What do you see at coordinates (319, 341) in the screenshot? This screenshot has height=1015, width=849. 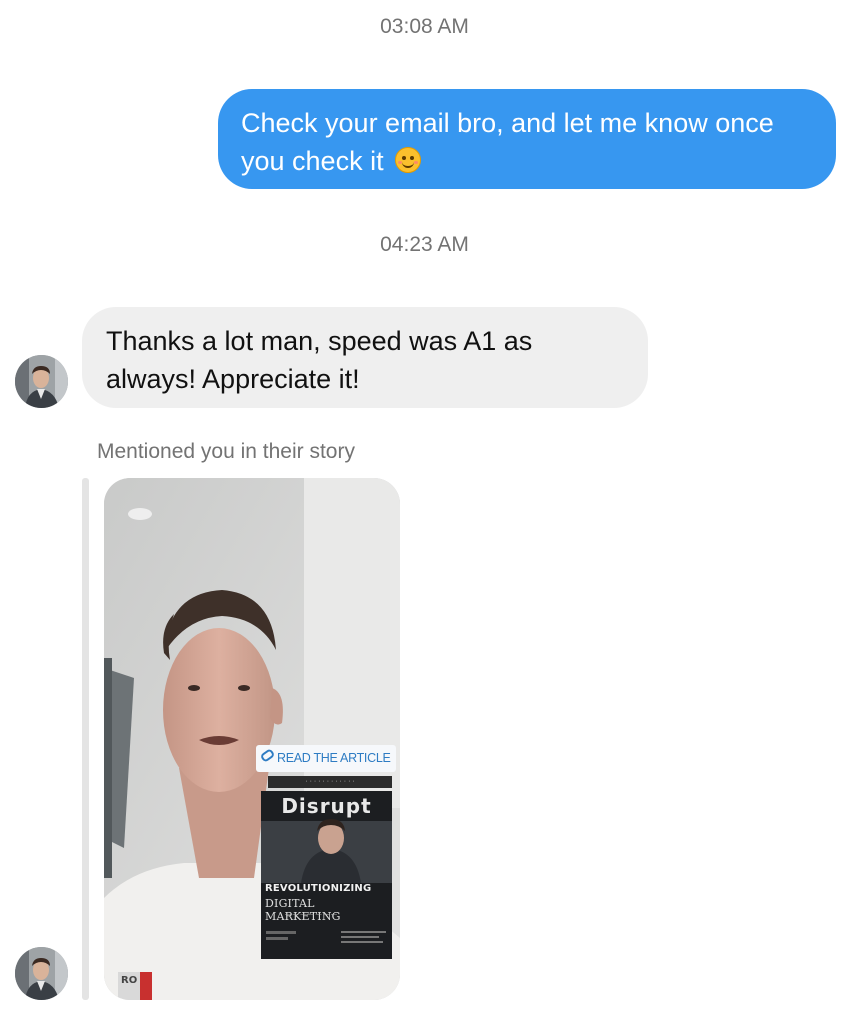 I see `message-text-line: Thanks a lot man, speed was A1 as` at bounding box center [319, 341].